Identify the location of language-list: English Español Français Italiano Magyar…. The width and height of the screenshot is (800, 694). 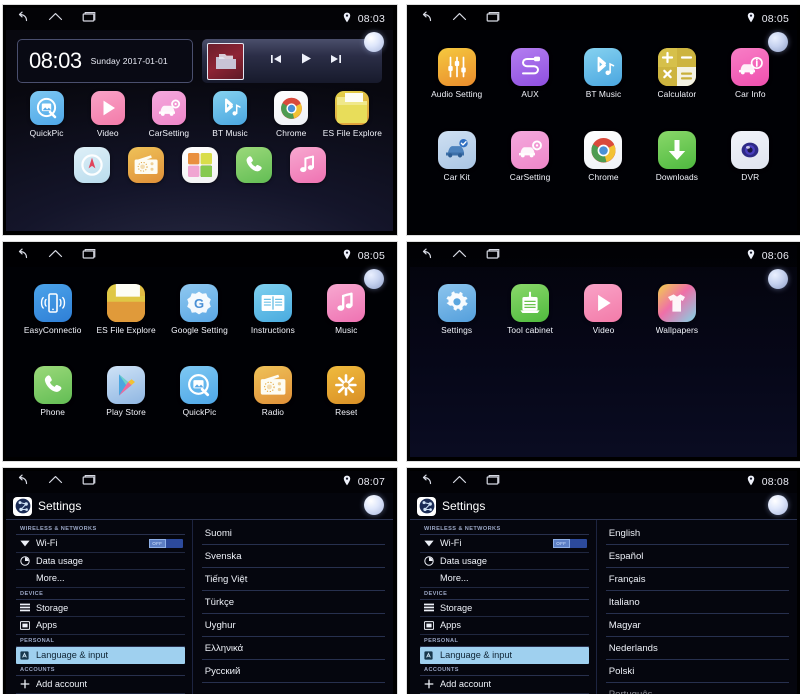
(696, 607).